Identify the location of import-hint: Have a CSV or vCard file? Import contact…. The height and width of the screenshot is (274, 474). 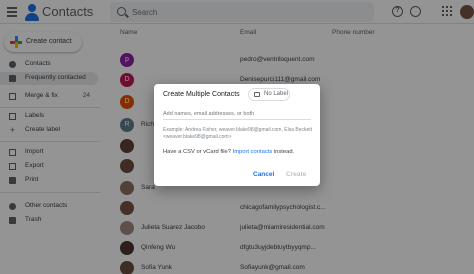
(228, 152).